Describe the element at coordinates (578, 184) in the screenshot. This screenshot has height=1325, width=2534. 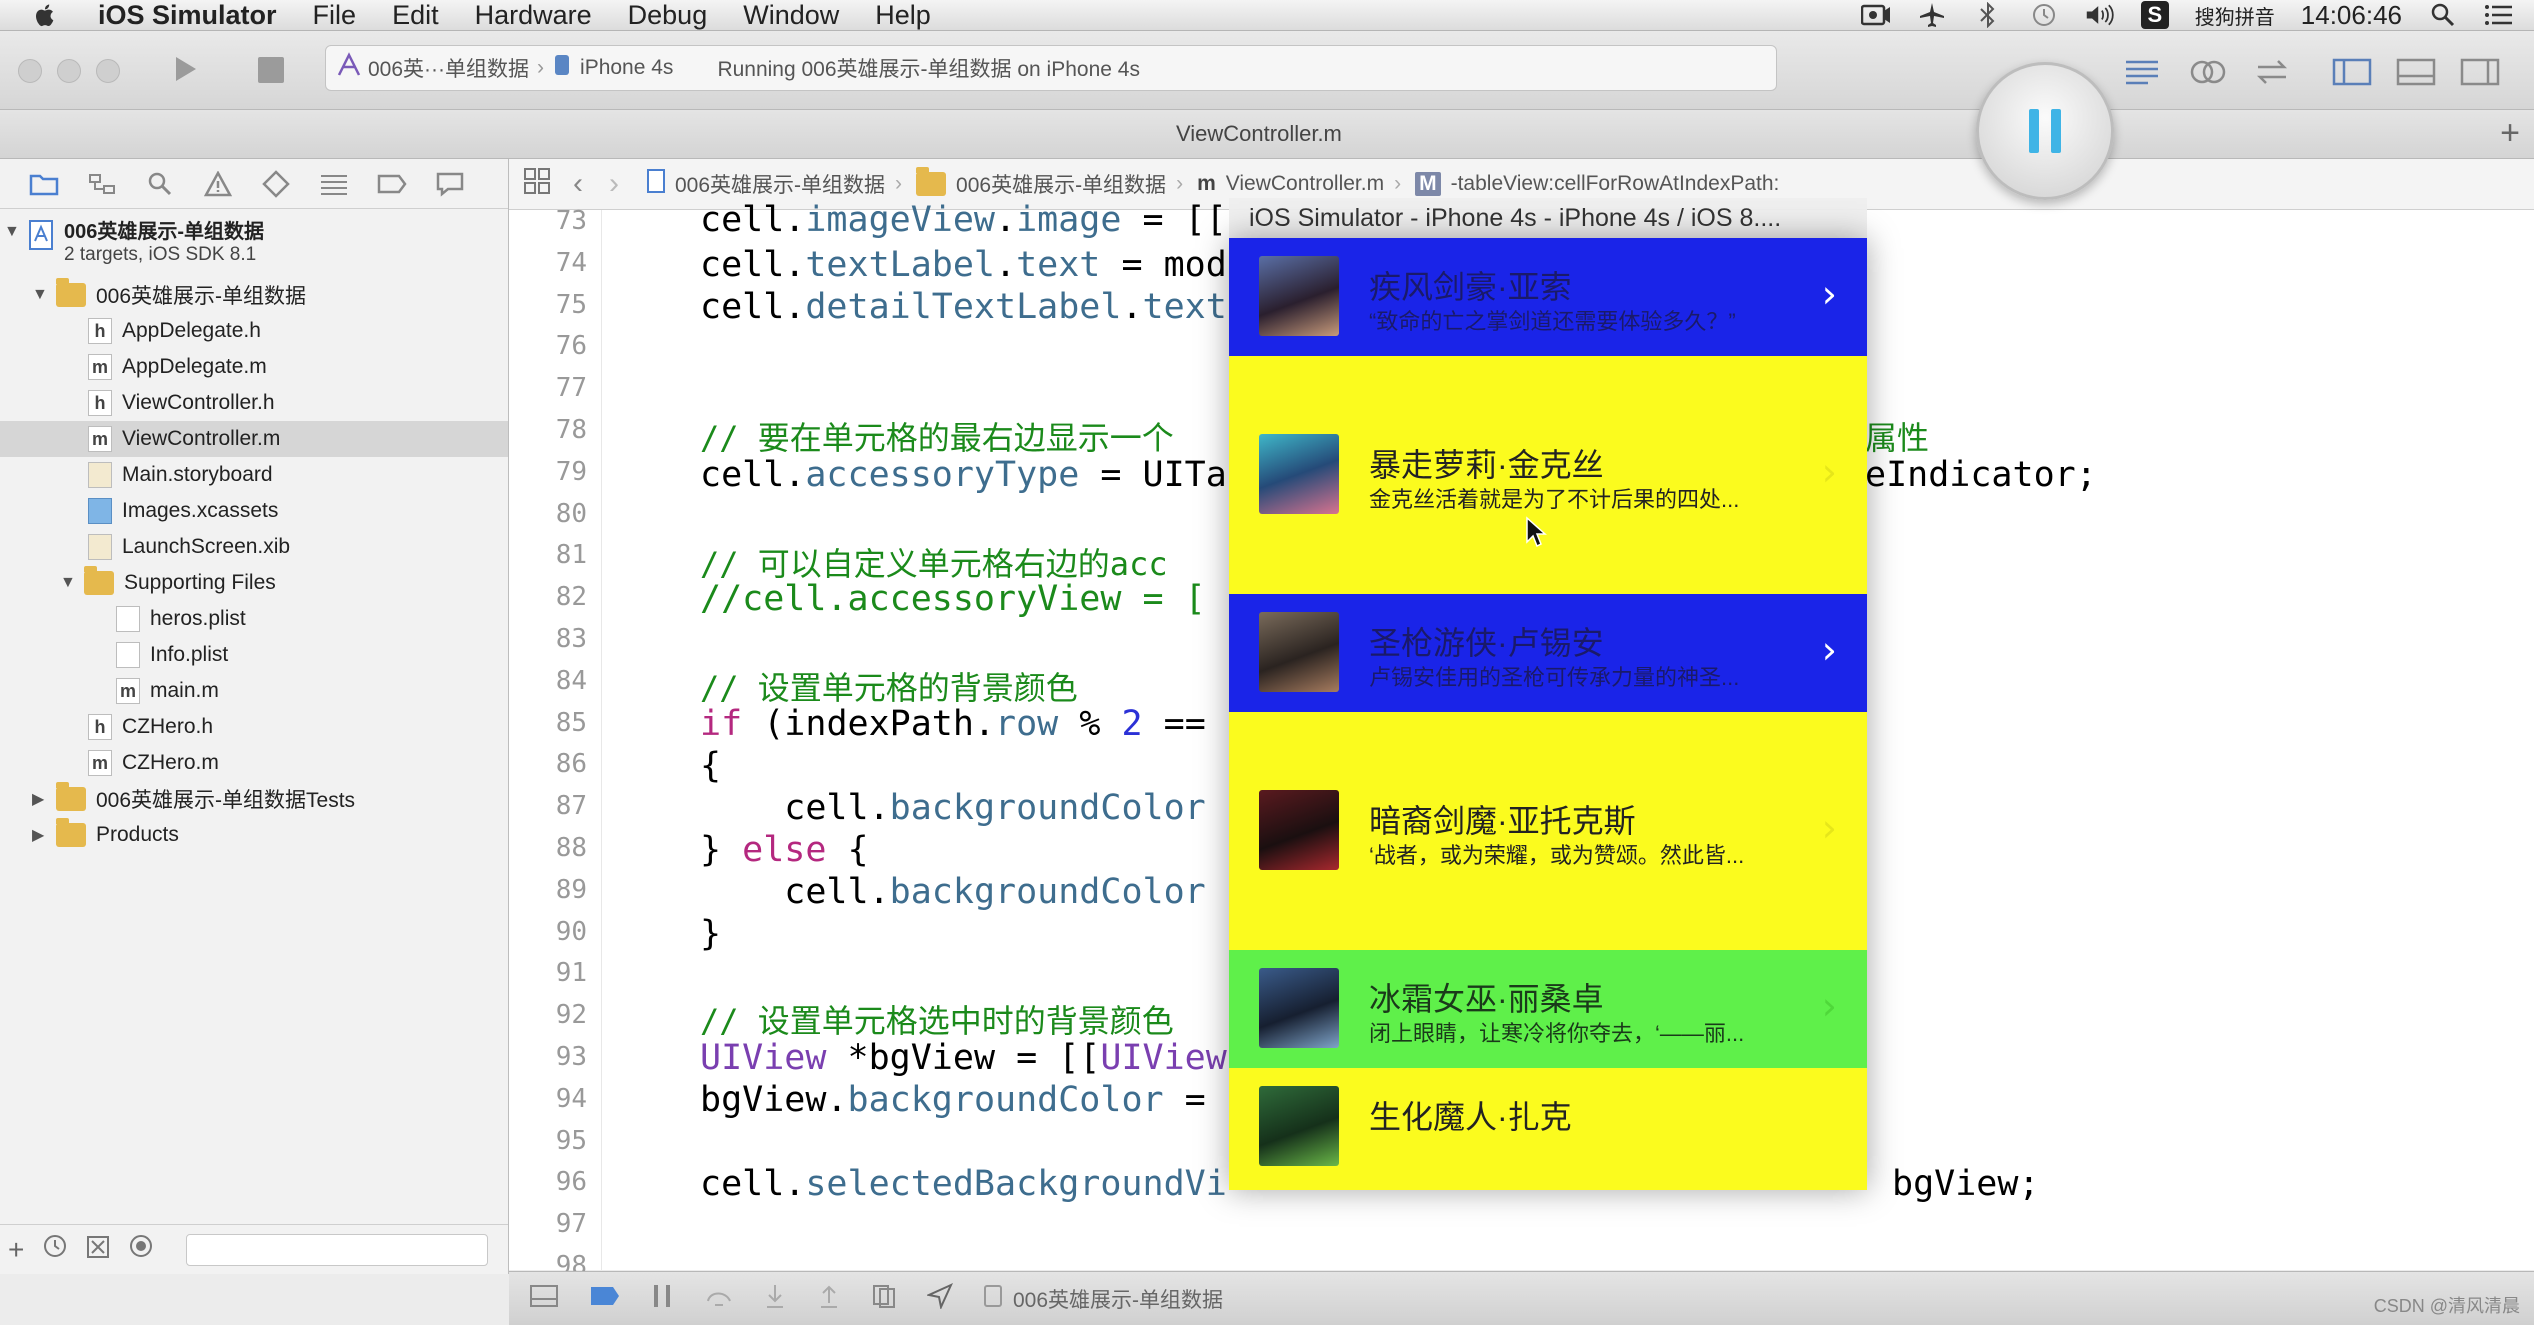
I see `back-arrow-icon: ‹` at that location.